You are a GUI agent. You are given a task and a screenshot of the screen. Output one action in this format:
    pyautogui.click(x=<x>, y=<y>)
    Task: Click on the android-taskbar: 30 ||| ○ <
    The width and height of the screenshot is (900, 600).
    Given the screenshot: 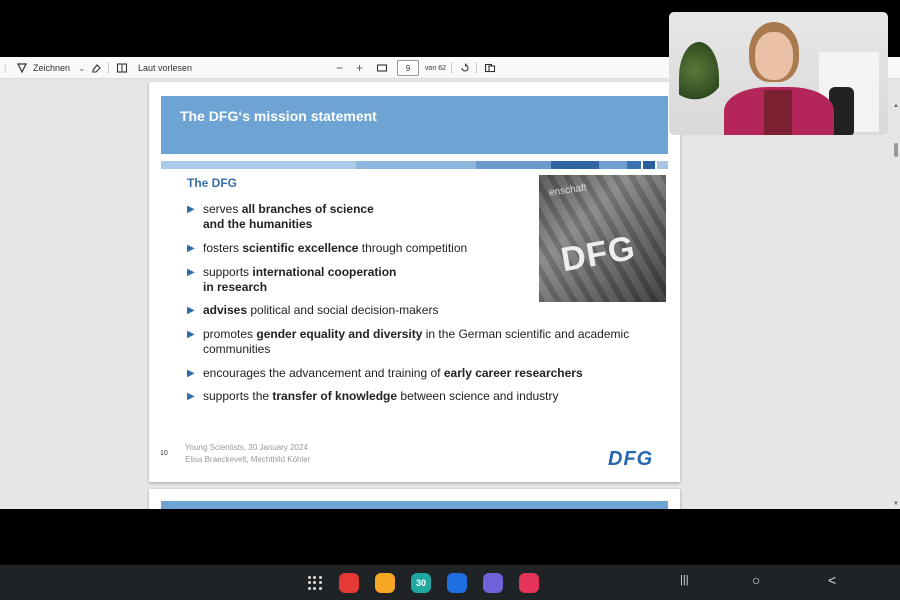 What is the action you would take?
    pyautogui.click(x=450, y=582)
    